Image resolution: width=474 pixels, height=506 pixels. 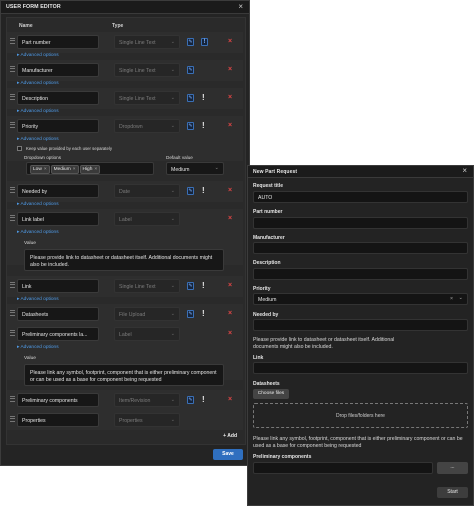 What do you see at coordinates (360, 197) in the screenshot?
I see `request-title-input: AUTO` at bounding box center [360, 197].